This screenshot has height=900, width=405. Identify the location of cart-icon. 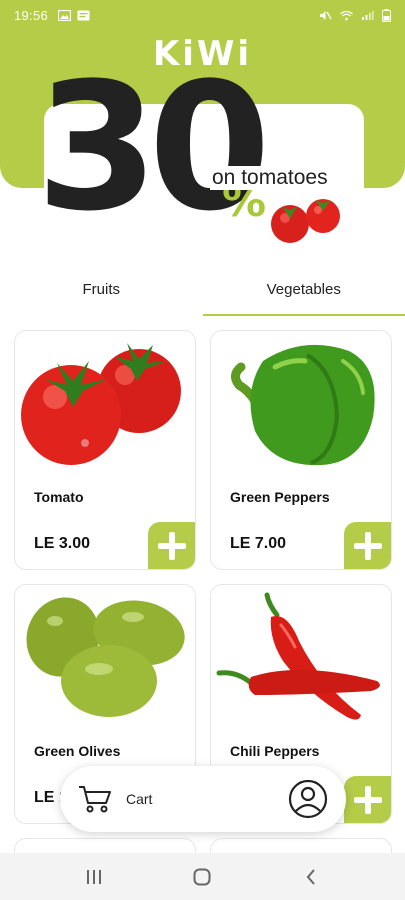
(95, 799).